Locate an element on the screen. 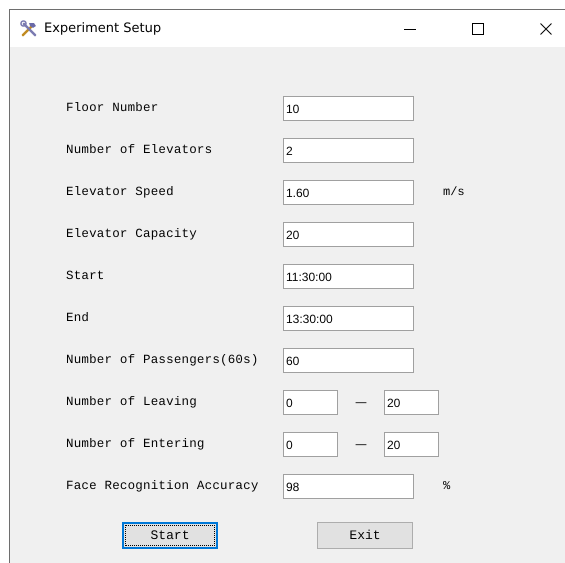 The image size is (565, 563). input-field: 11:30:00 is located at coordinates (348, 276).